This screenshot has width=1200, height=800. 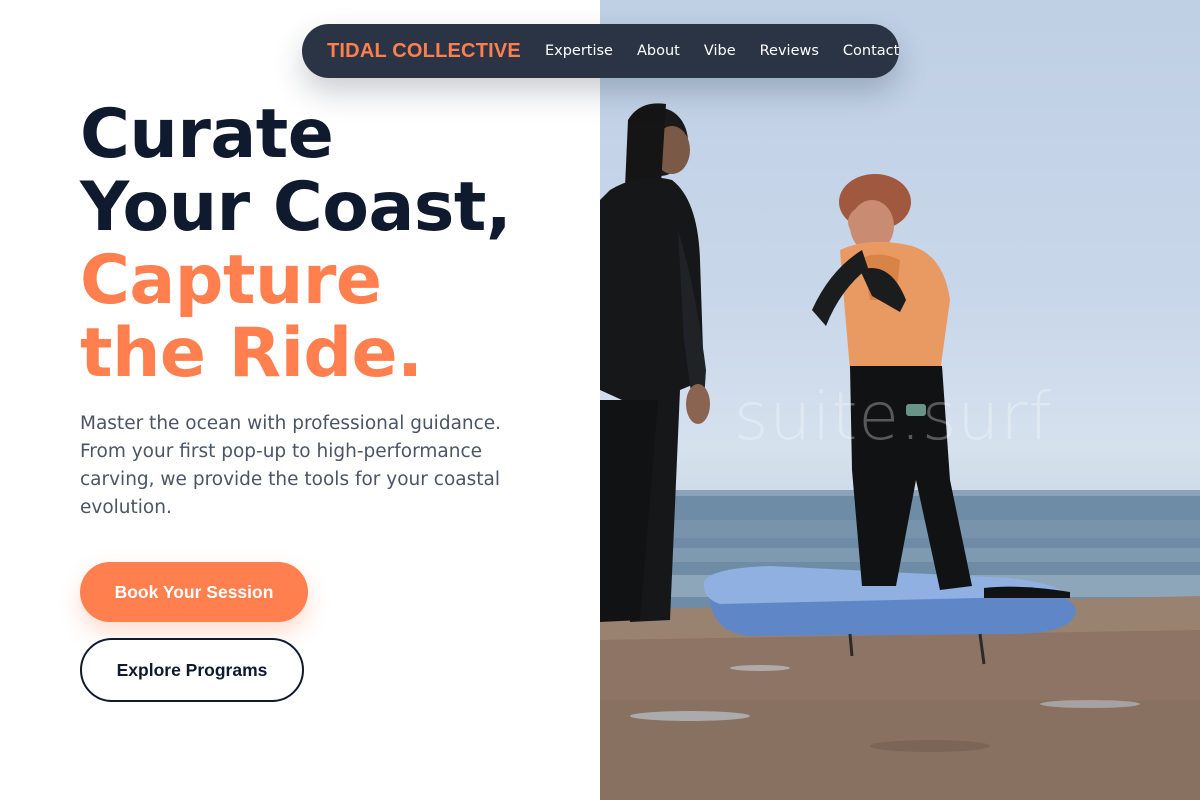 What do you see at coordinates (192, 670) in the screenshot?
I see `explore-programs-button: Explore Programs` at bounding box center [192, 670].